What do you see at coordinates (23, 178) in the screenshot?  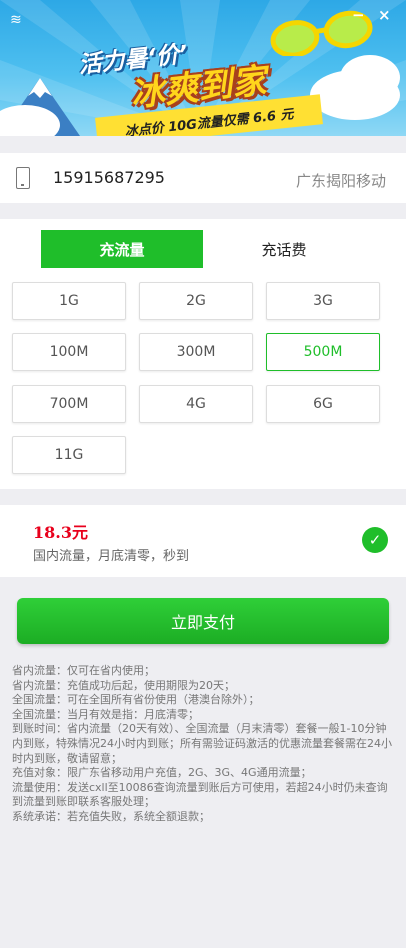 I see `phone-icon` at bounding box center [23, 178].